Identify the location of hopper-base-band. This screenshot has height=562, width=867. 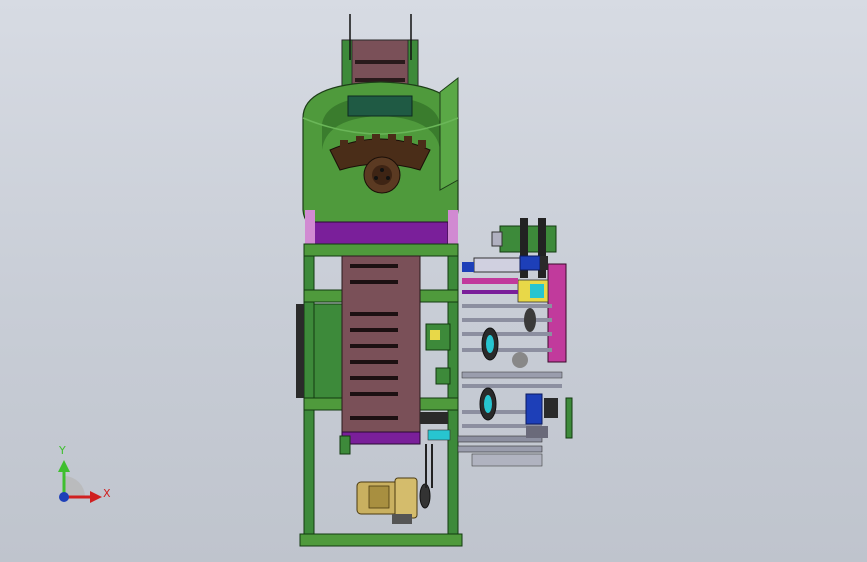
(381, 233).